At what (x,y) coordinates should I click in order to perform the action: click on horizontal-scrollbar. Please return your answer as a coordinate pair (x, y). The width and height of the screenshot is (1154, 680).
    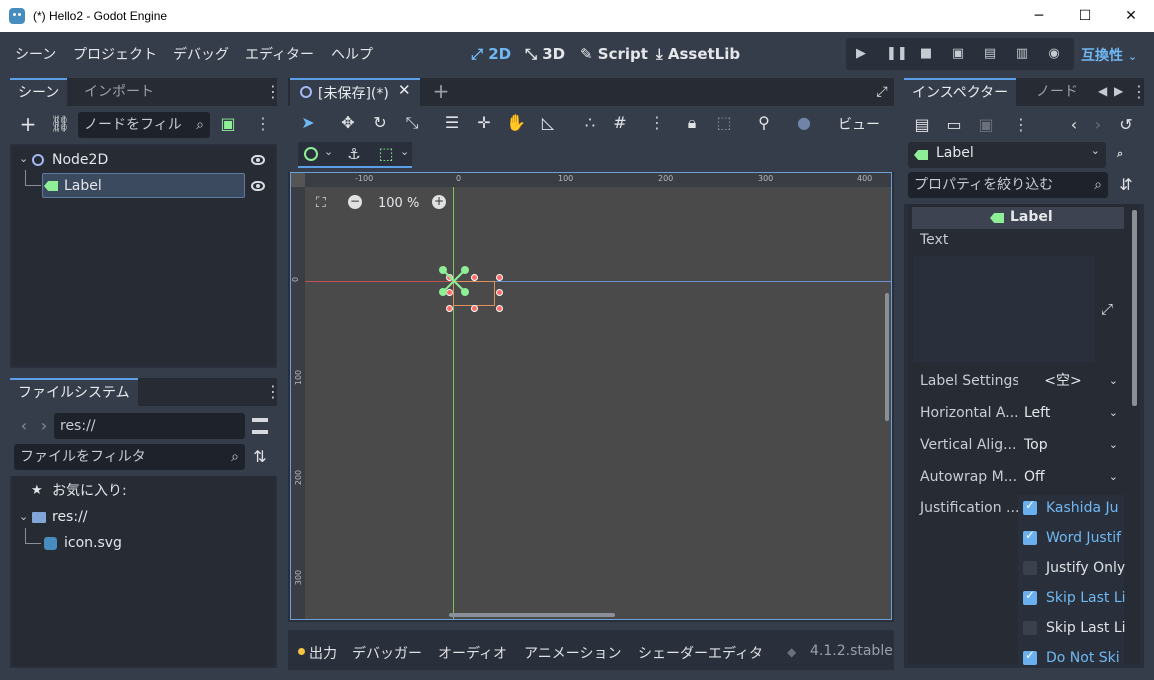
    Looking at the image, I should click on (532, 615).